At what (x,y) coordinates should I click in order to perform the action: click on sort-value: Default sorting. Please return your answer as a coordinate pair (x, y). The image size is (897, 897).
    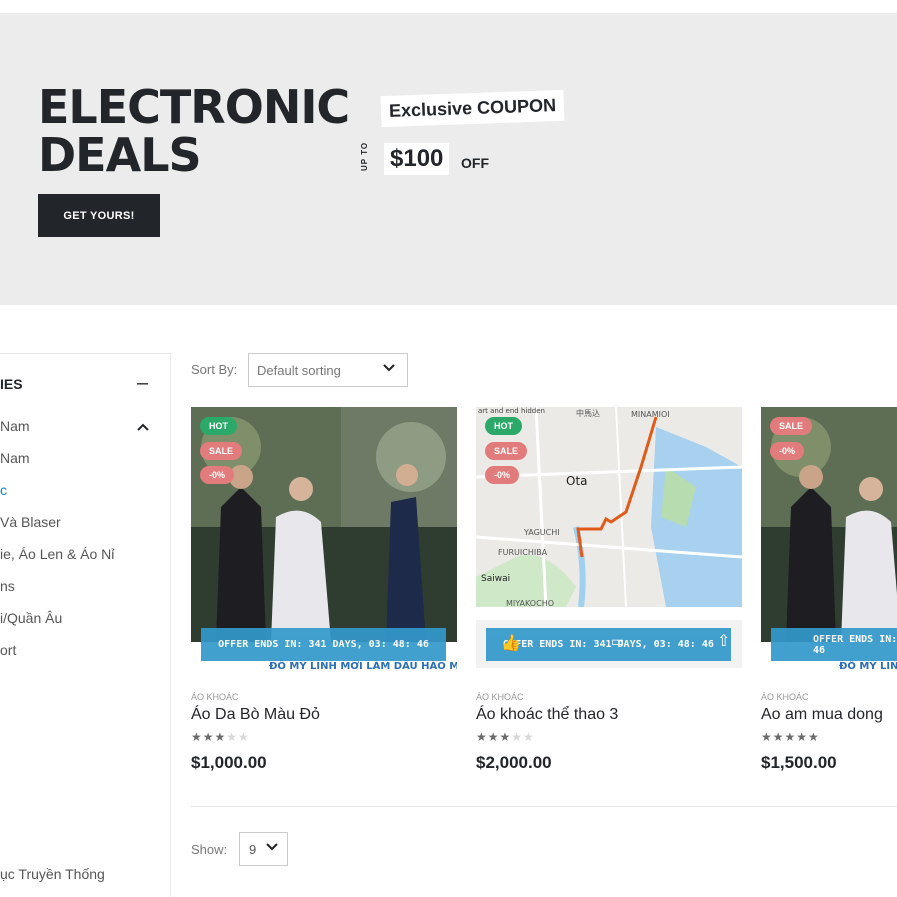
    Looking at the image, I should click on (299, 370).